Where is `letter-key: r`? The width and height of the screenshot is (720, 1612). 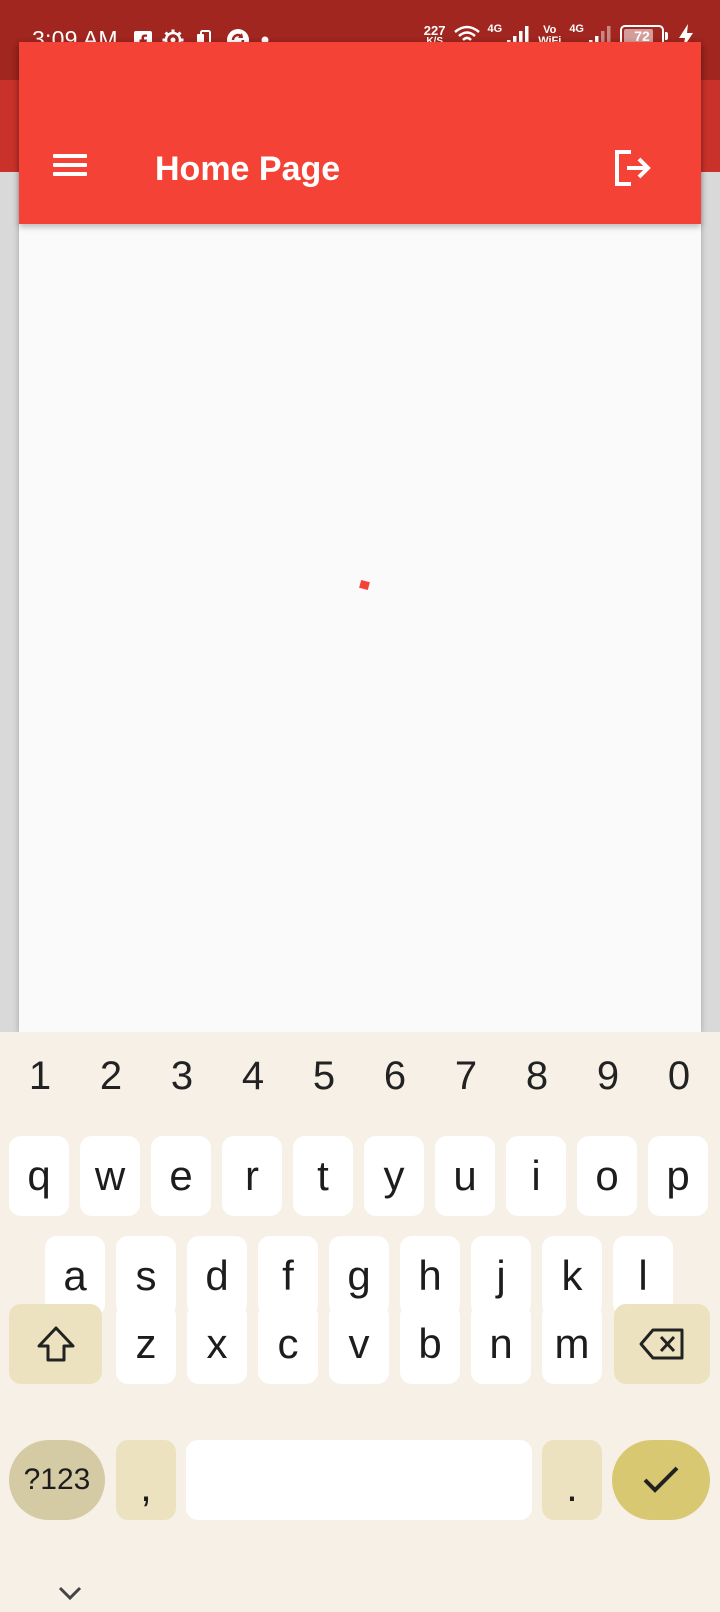
letter-key: r is located at coordinates (252, 1176).